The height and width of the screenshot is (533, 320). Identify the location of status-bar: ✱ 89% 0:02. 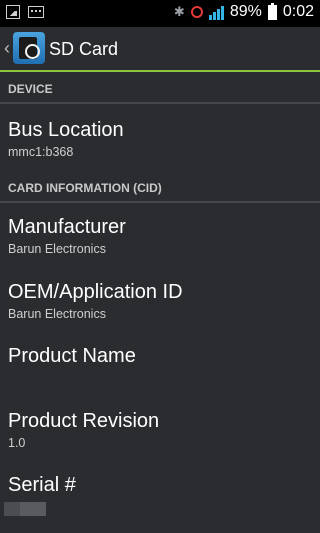
(160, 13).